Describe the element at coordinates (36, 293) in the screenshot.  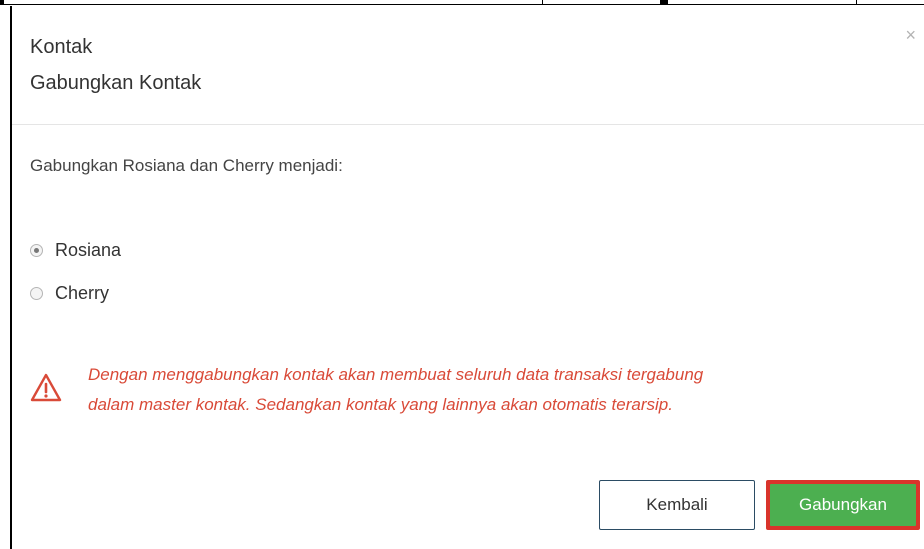
I see `radio-button-unchecked` at that location.